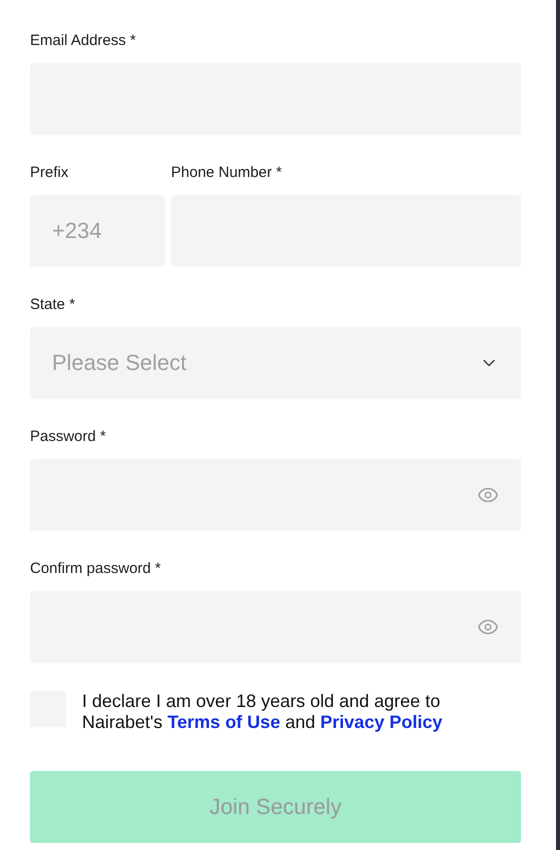 This screenshot has width=560, height=850. I want to click on consent-text: I declare I am over 18 years old and agree to Nairabet's Terms of Use and Privacy Policy, so click(263, 712).